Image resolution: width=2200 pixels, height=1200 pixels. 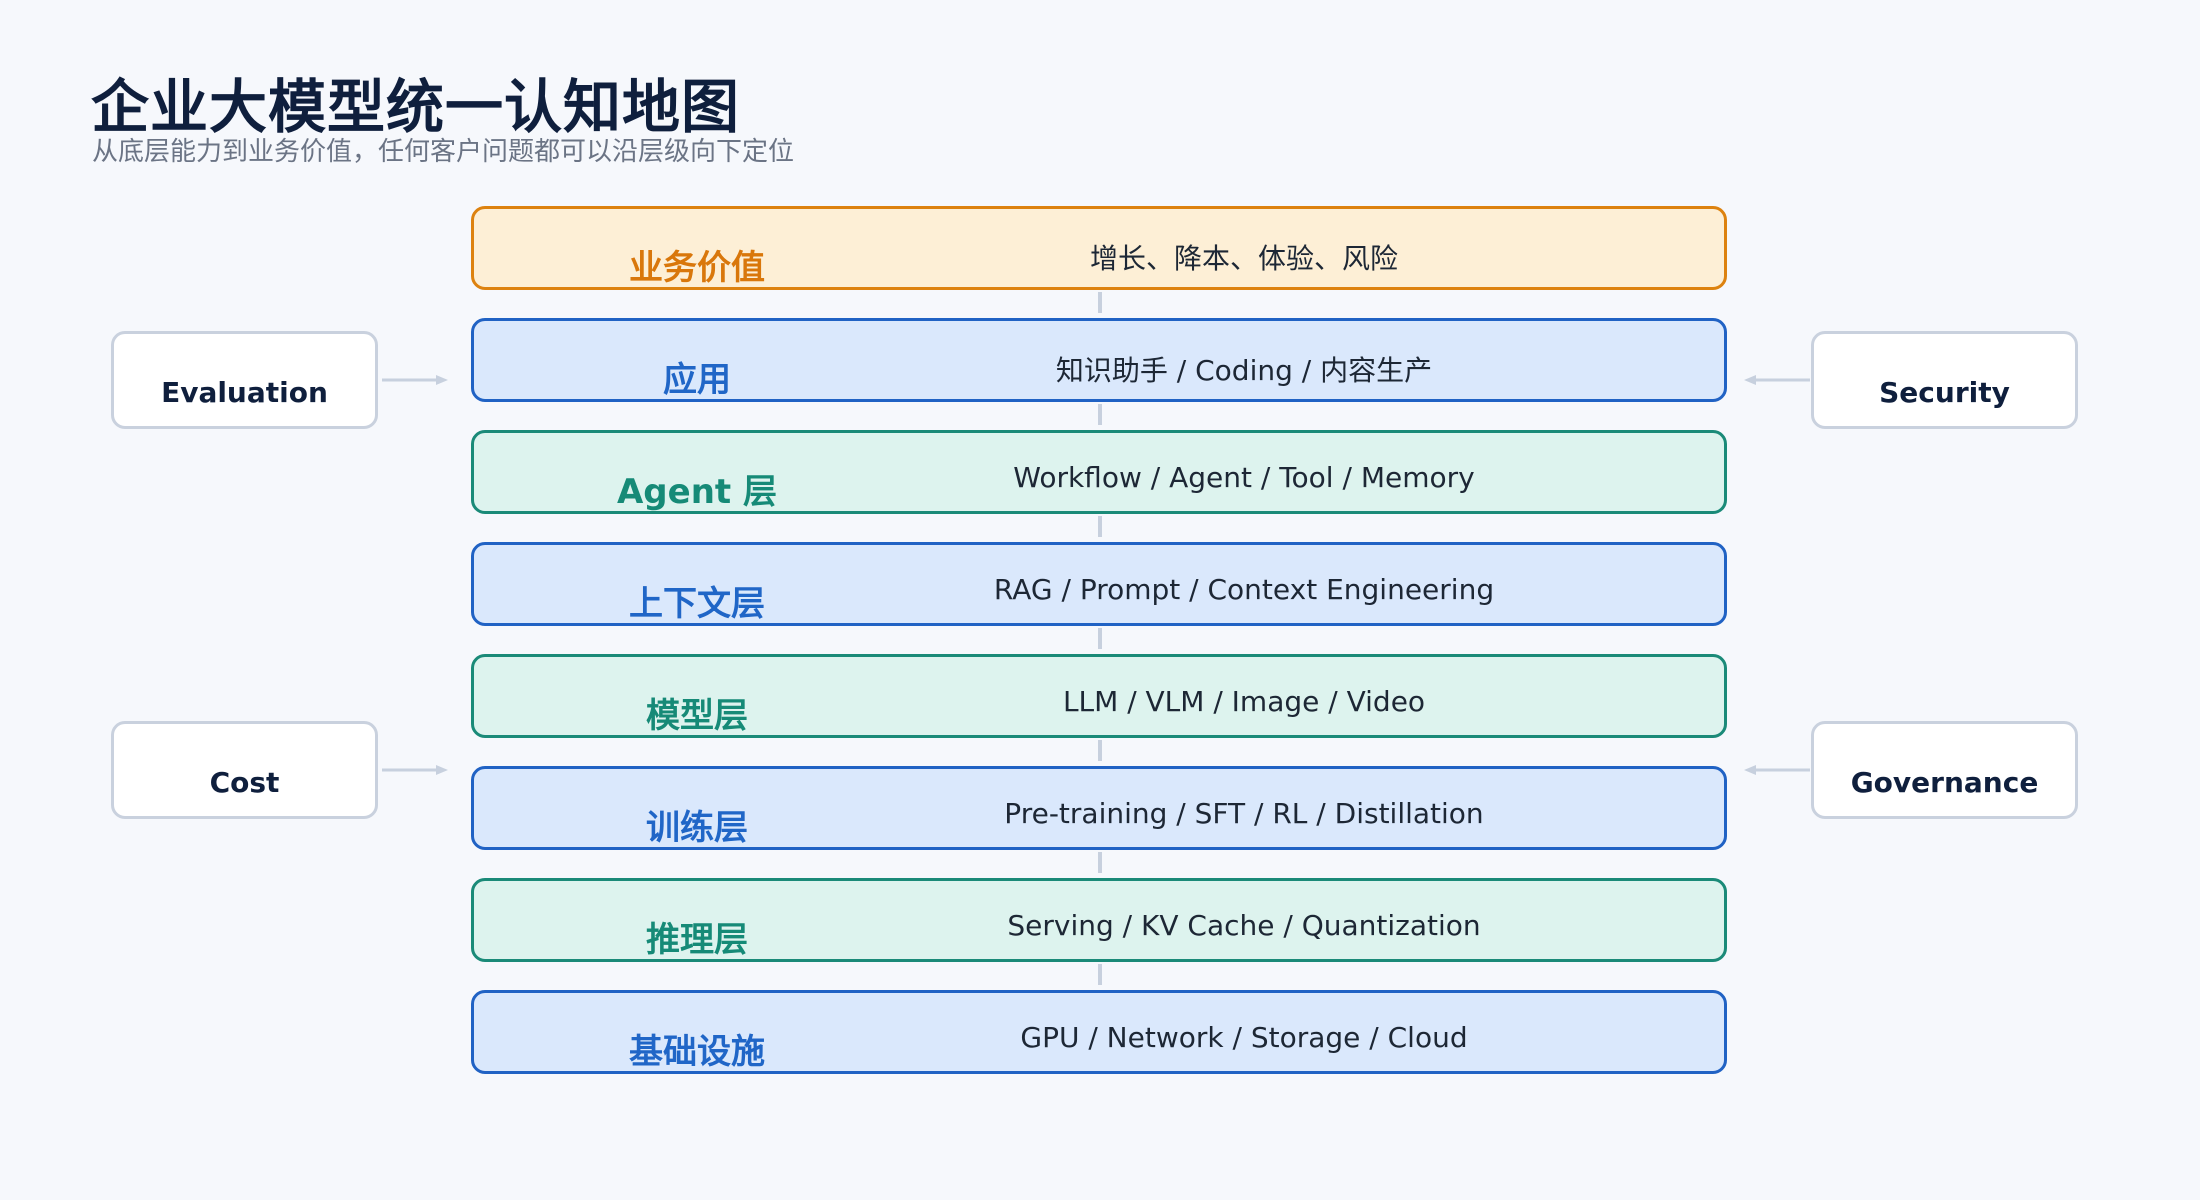 What do you see at coordinates (1243, 258) in the screenshot?
I see `layer-description: 增长、降本、体验、风险` at bounding box center [1243, 258].